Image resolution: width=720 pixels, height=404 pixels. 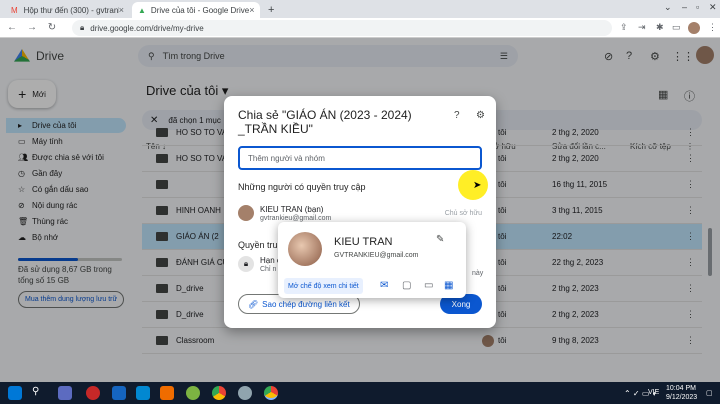 I want to click on add-people-input: Thêm người và nhóm, so click(x=360, y=158).